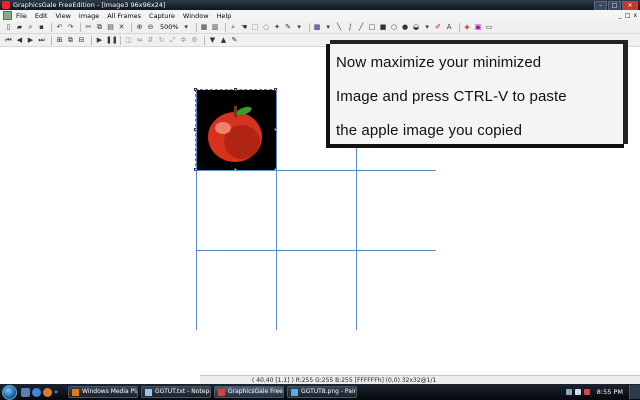  I want to click on play-icon: ▶, so click(99, 40).